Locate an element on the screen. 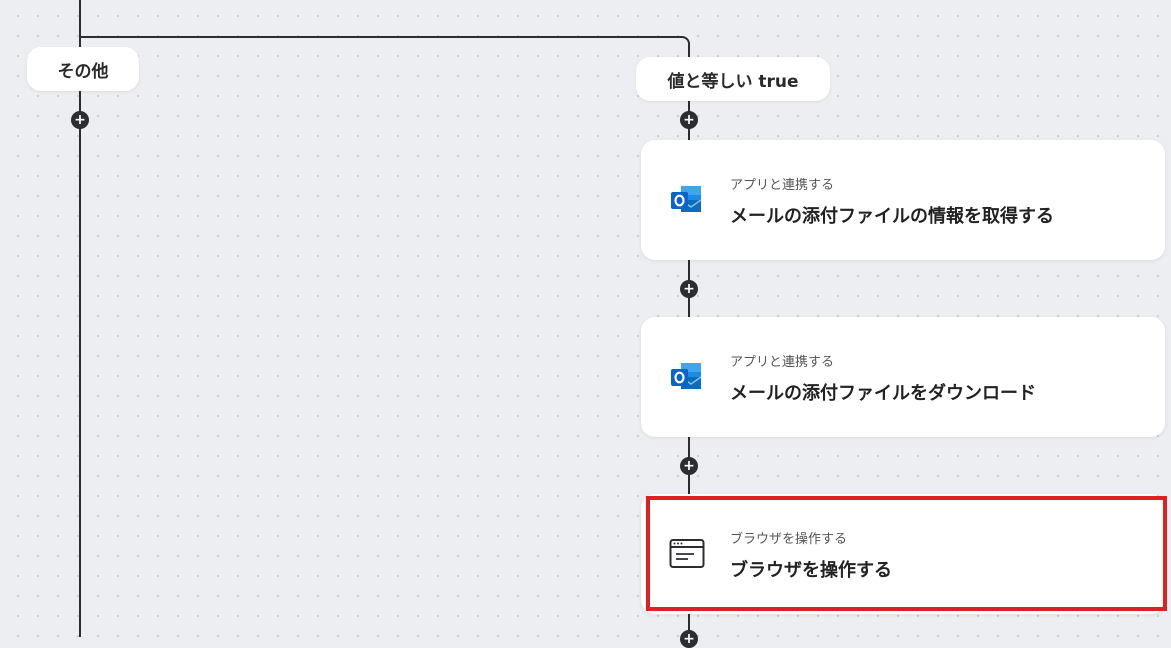 The width and height of the screenshot is (1171, 648). step-card-download-attachment: アプリと連携する メールの添付ファイルをダウンロード is located at coordinates (903, 377).